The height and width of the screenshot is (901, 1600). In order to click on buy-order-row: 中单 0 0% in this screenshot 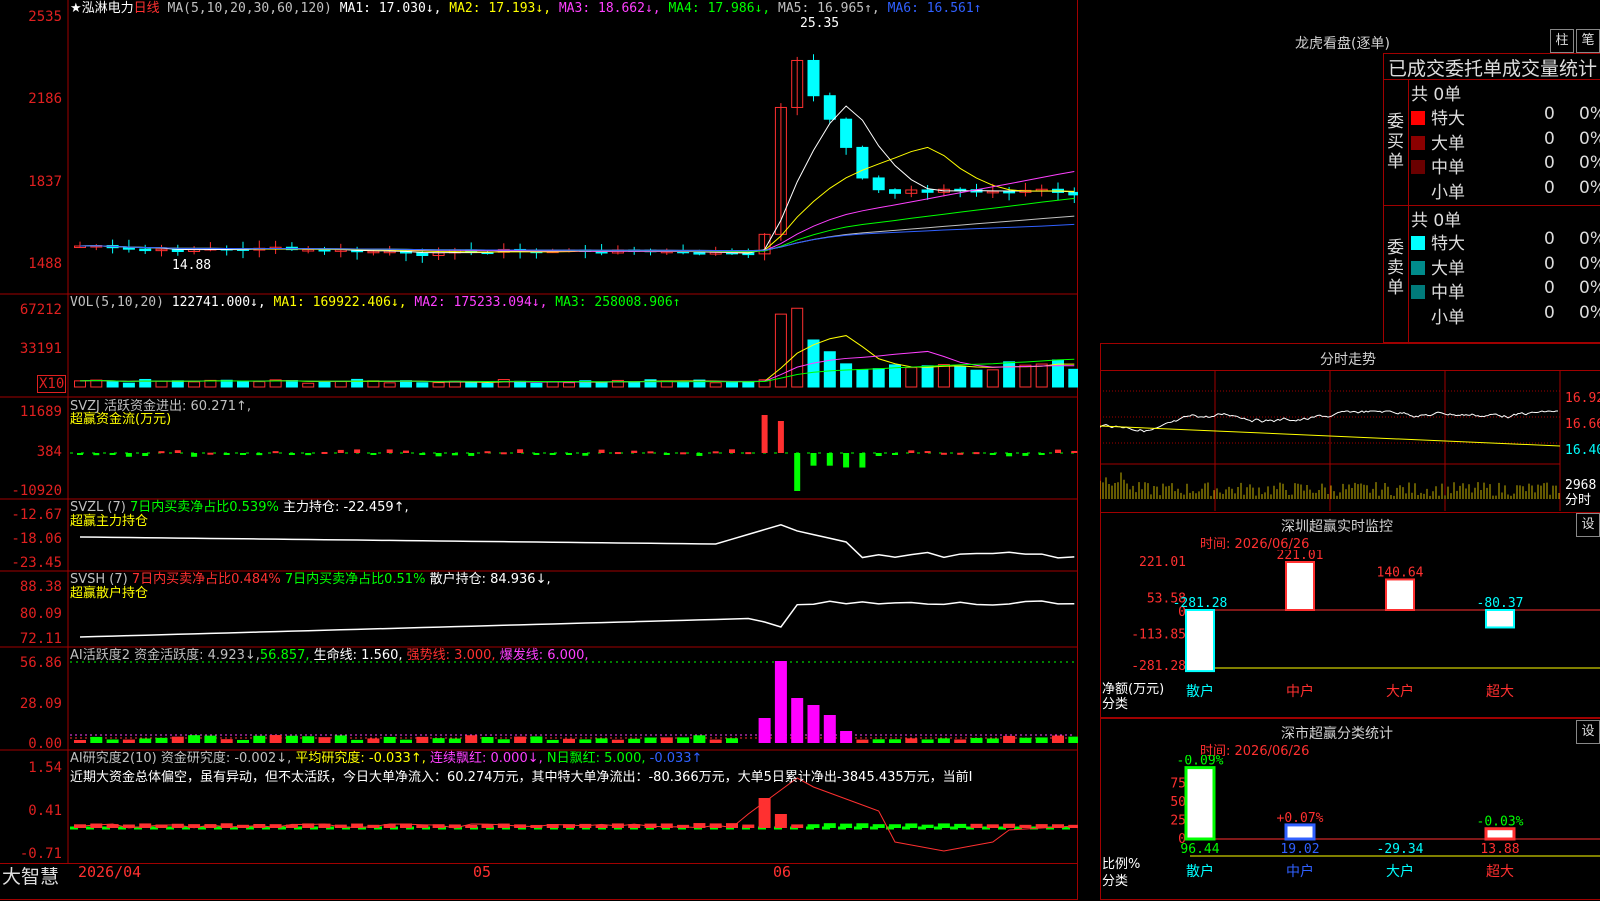, I will do `click(1505, 165)`.